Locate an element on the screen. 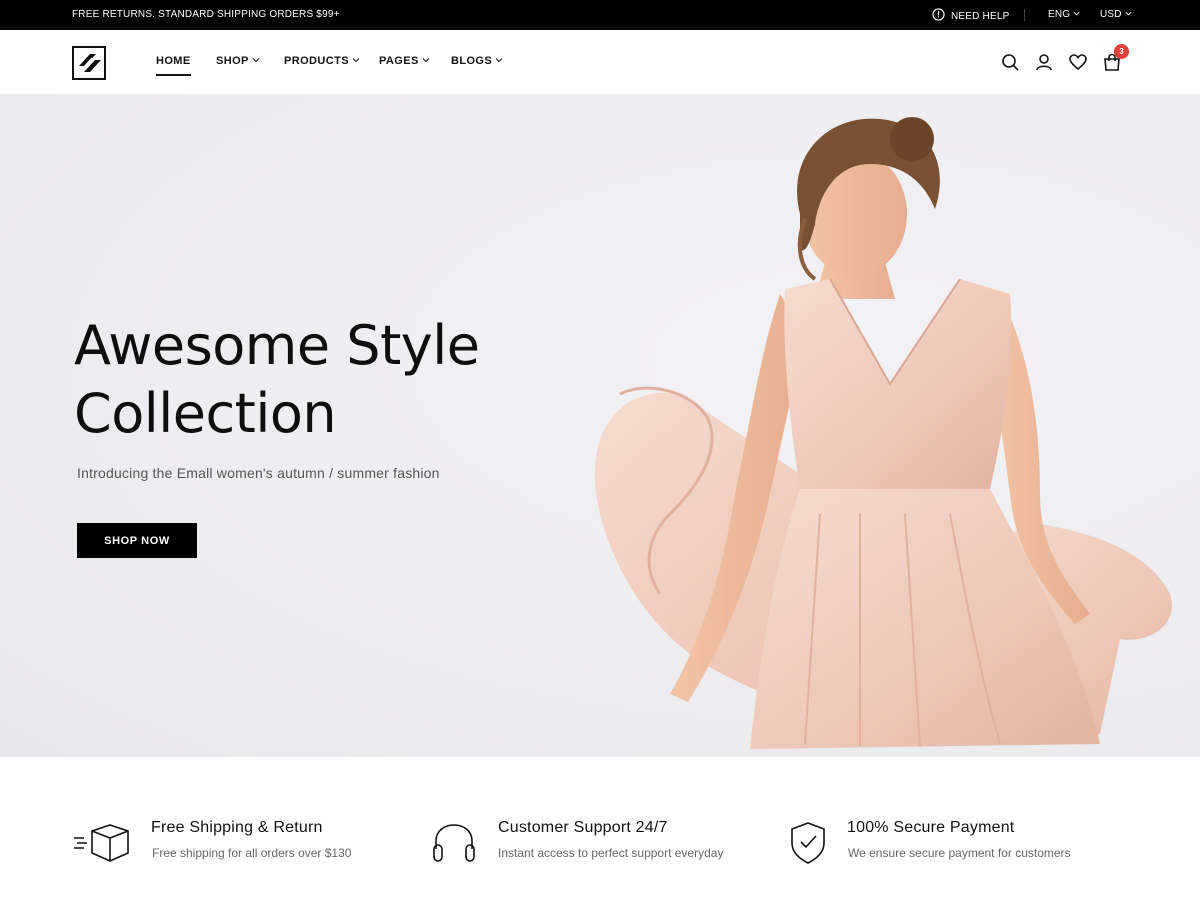  brand-logo is located at coordinates (89, 63).